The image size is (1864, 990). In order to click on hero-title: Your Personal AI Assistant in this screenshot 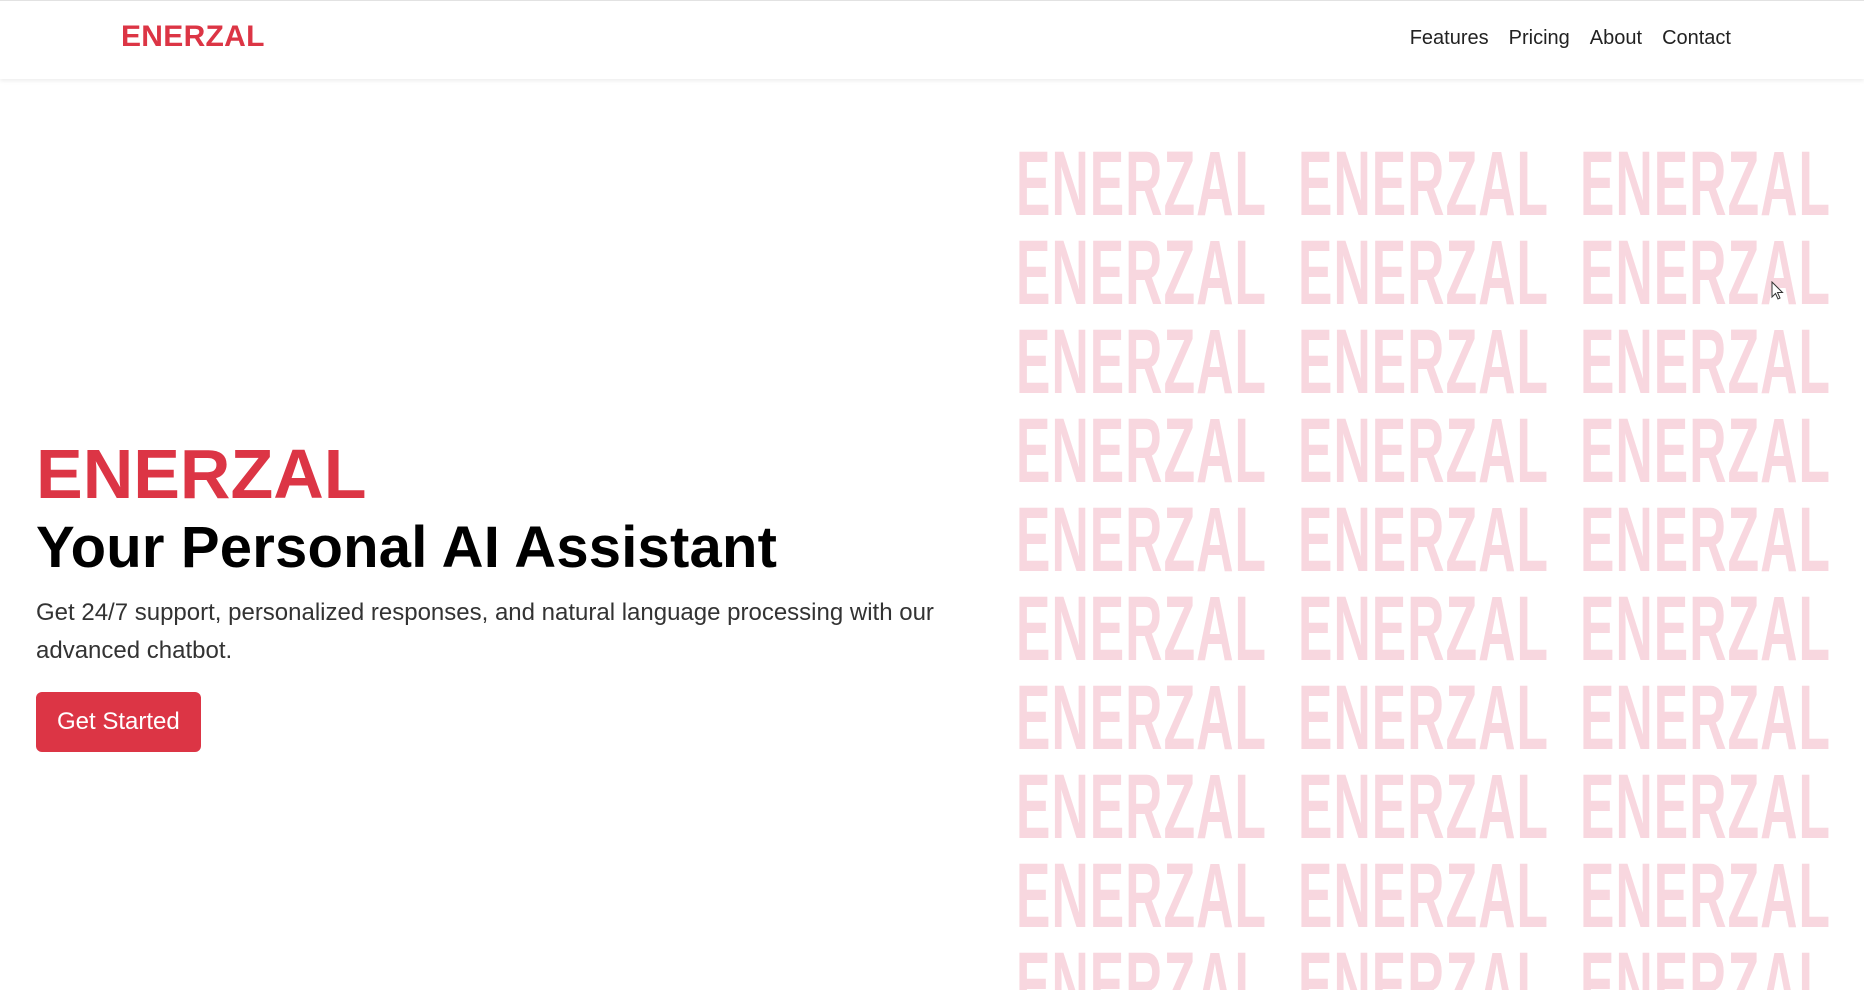, I will do `click(407, 547)`.